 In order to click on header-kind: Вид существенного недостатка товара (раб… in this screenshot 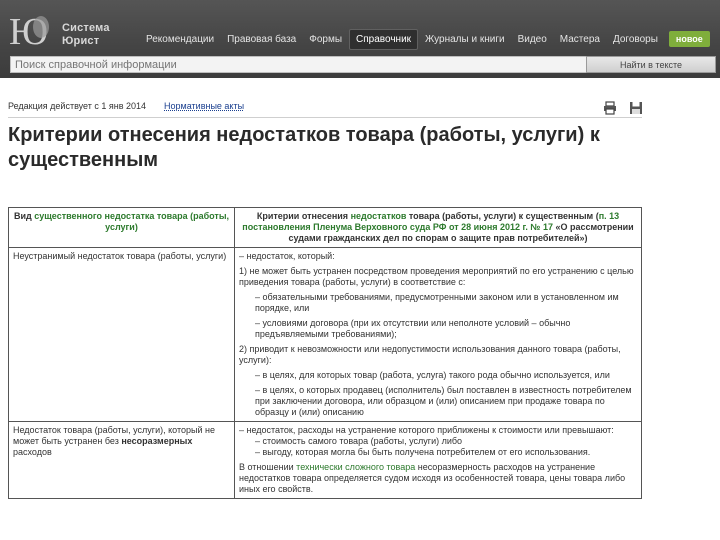, I will do `click(121, 227)`.